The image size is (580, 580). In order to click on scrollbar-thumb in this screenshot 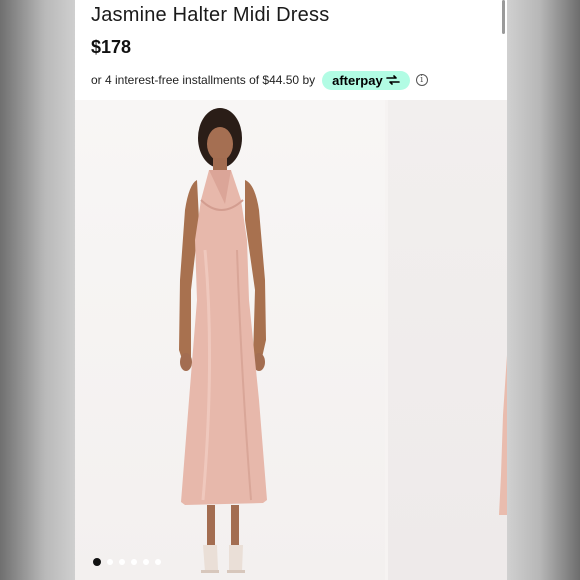, I will do `click(503, 17)`.